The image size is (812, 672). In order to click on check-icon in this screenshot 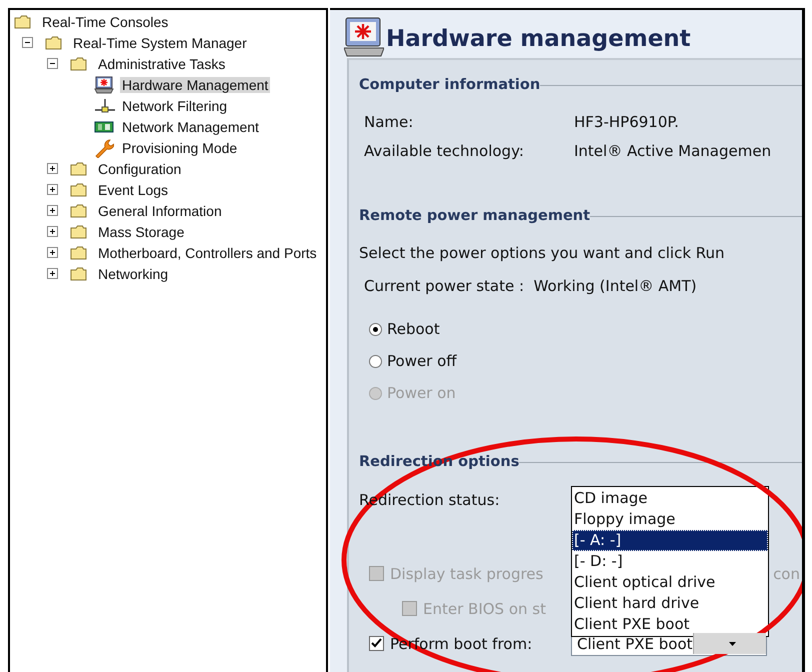, I will do `click(376, 643)`.